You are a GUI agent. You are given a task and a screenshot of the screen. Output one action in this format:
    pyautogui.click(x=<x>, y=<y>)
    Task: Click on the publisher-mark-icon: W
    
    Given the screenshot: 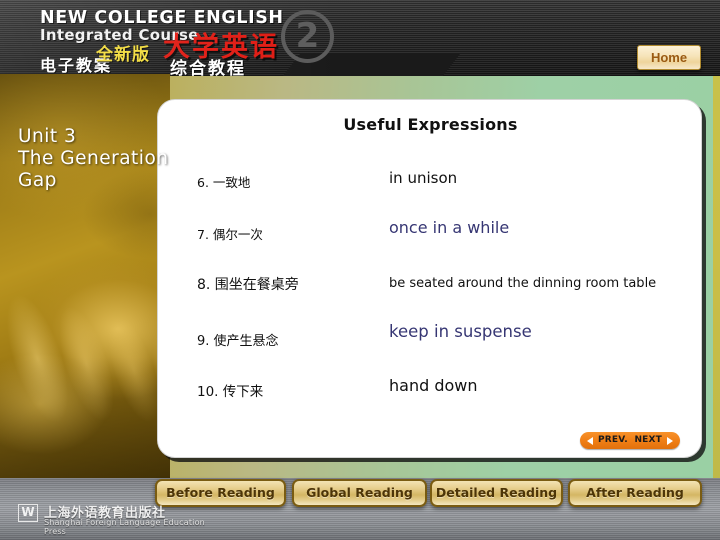 What is the action you would take?
    pyautogui.click(x=28, y=513)
    